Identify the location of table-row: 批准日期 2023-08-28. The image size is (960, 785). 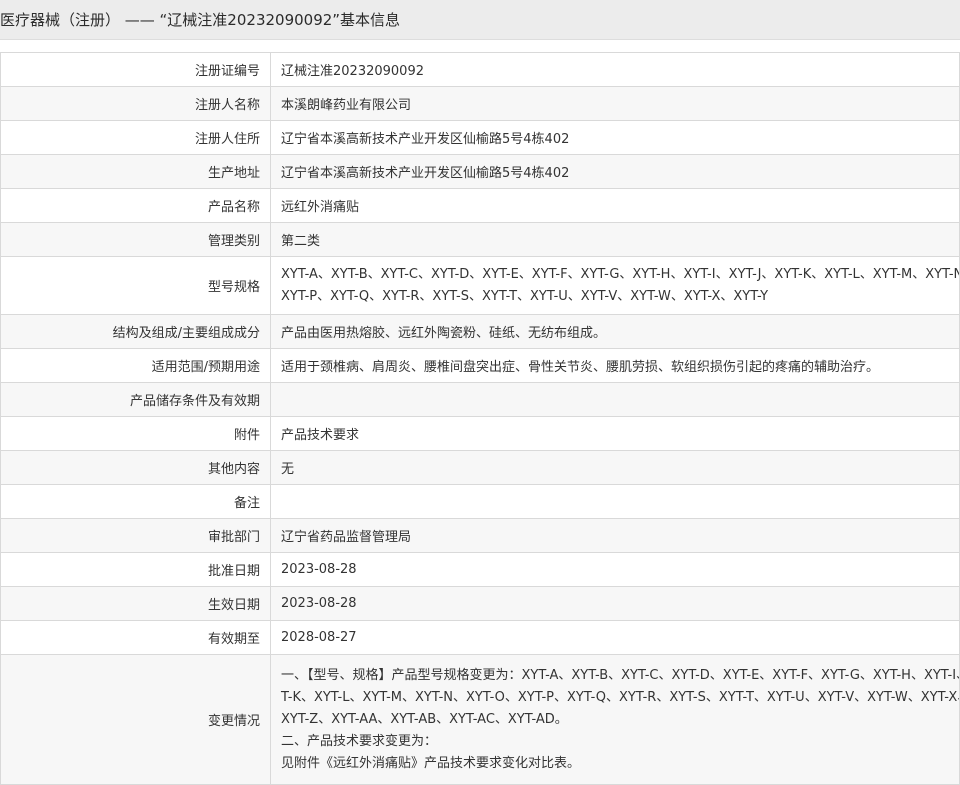
(480, 569).